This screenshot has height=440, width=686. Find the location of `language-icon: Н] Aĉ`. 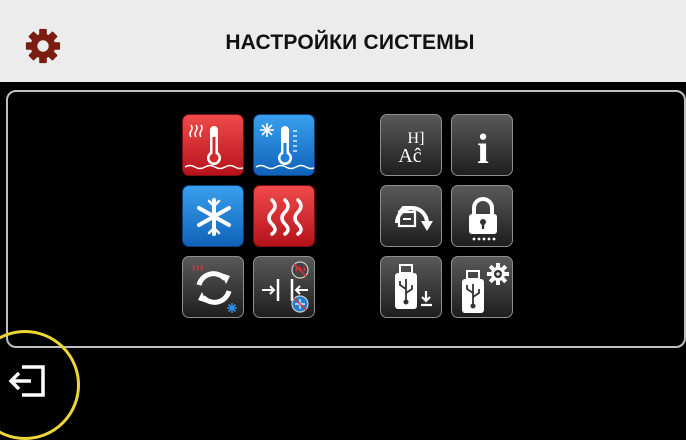

language-icon: Н] Aĉ is located at coordinates (411, 148).